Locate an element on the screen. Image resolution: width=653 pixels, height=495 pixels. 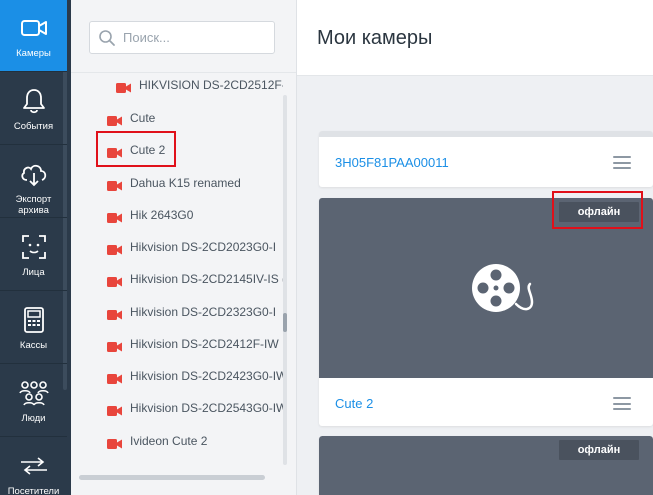
nav-item-cameras: Камеры is located at coordinates (33, 36).